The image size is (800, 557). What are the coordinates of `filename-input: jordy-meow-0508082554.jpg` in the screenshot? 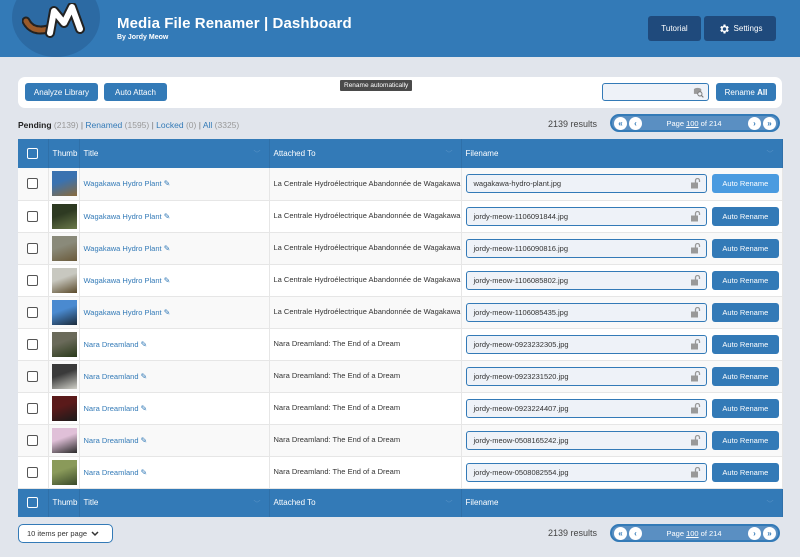 It's located at (586, 472).